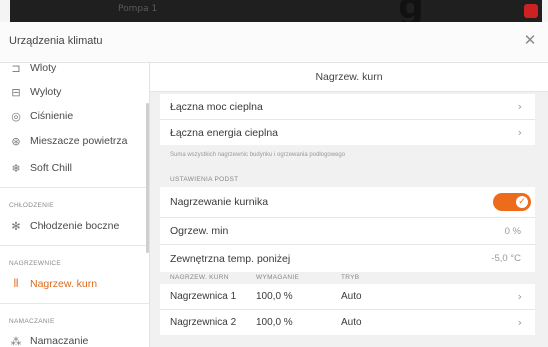 The width and height of the screenshot is (548, 347). I want to click on sidebar-item-mieszacze-powietrza: ⊛ Mieszacze powietrza, so click(74, 141).